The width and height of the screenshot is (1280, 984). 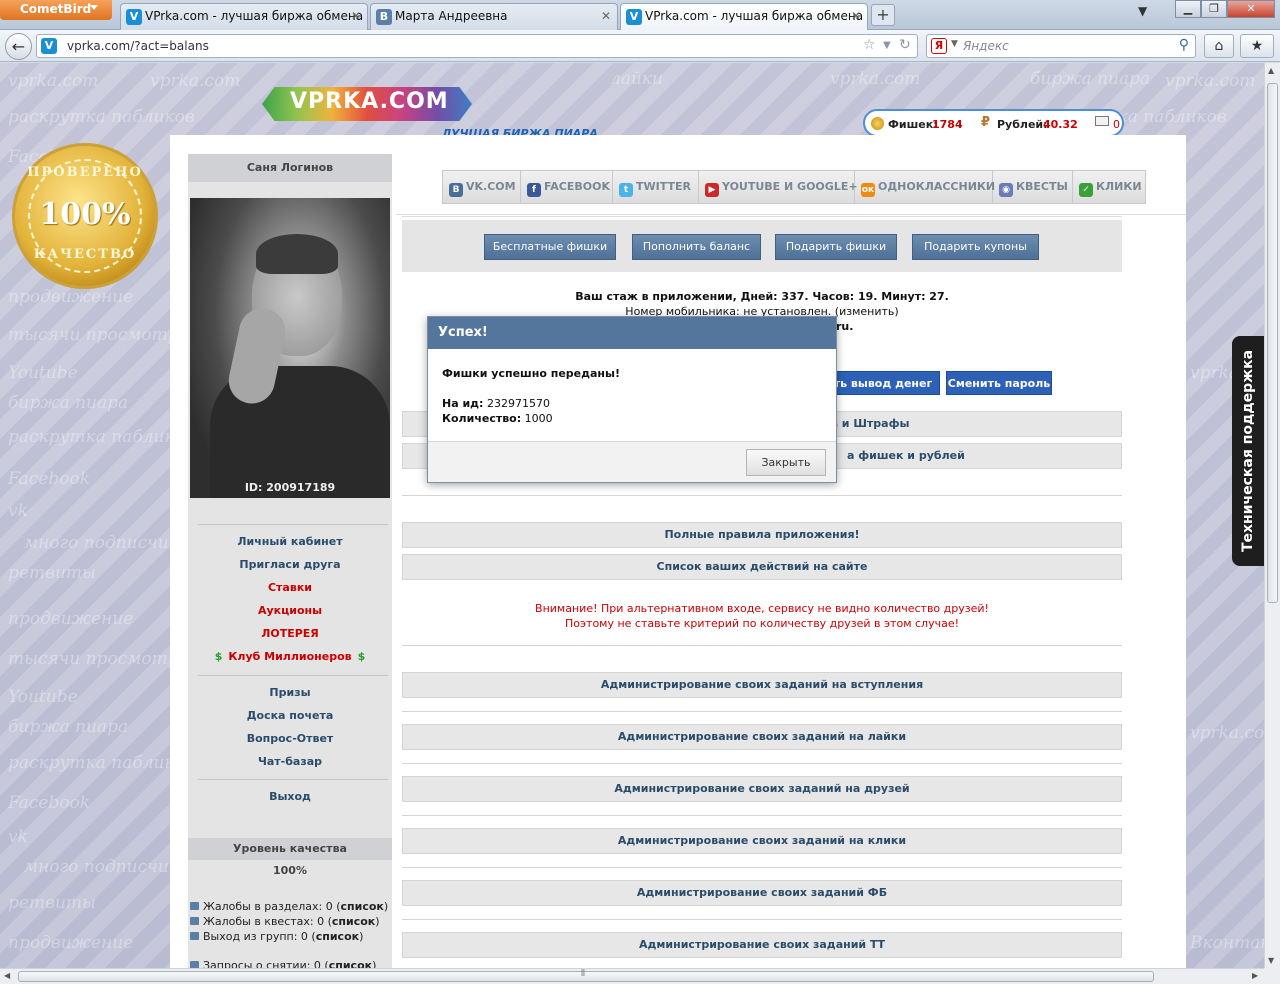 What do you see at coordinates (906, 455) in the screenshot?
I see `section-label: а фишек и рублей` at bounding box center [906, 455].